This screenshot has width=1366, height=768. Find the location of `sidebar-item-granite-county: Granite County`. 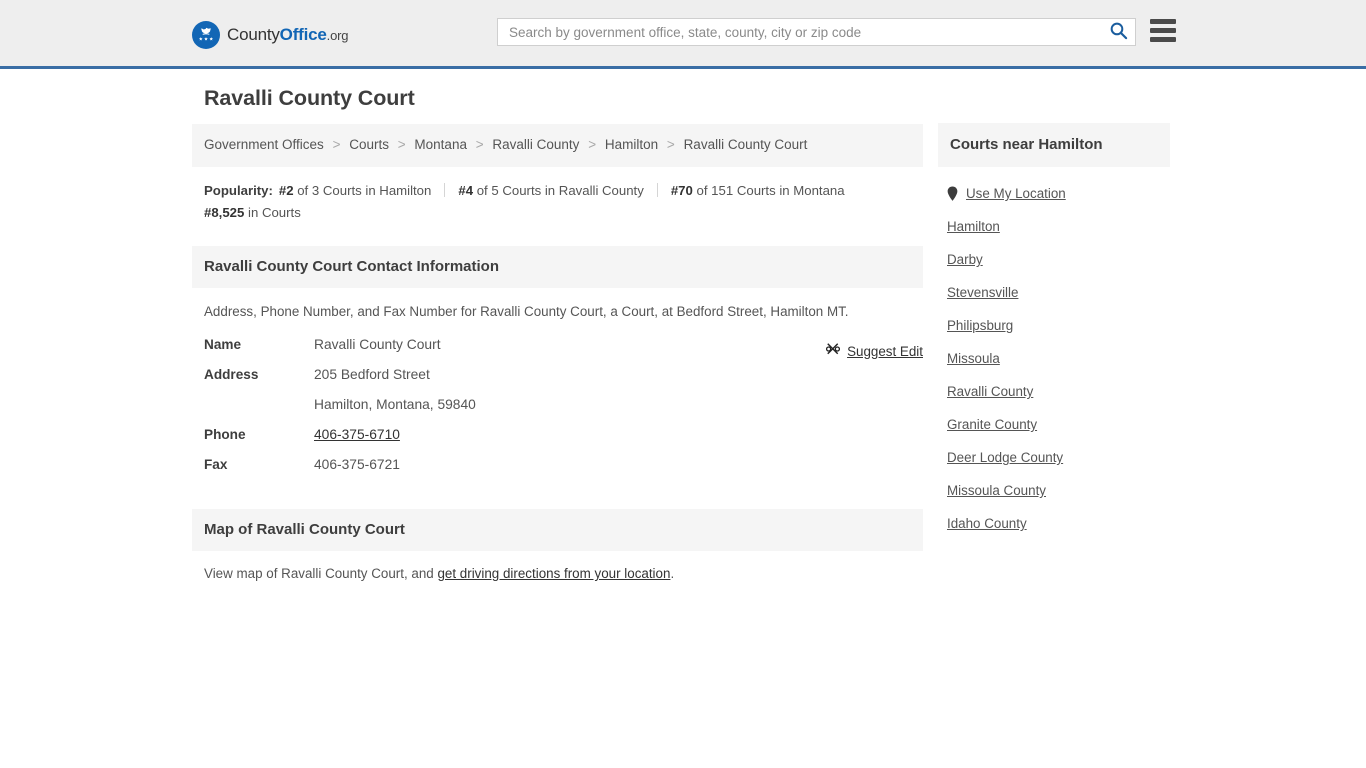

sidebar-item-granite-county: Granite County is located at coordinates (1054, 424).